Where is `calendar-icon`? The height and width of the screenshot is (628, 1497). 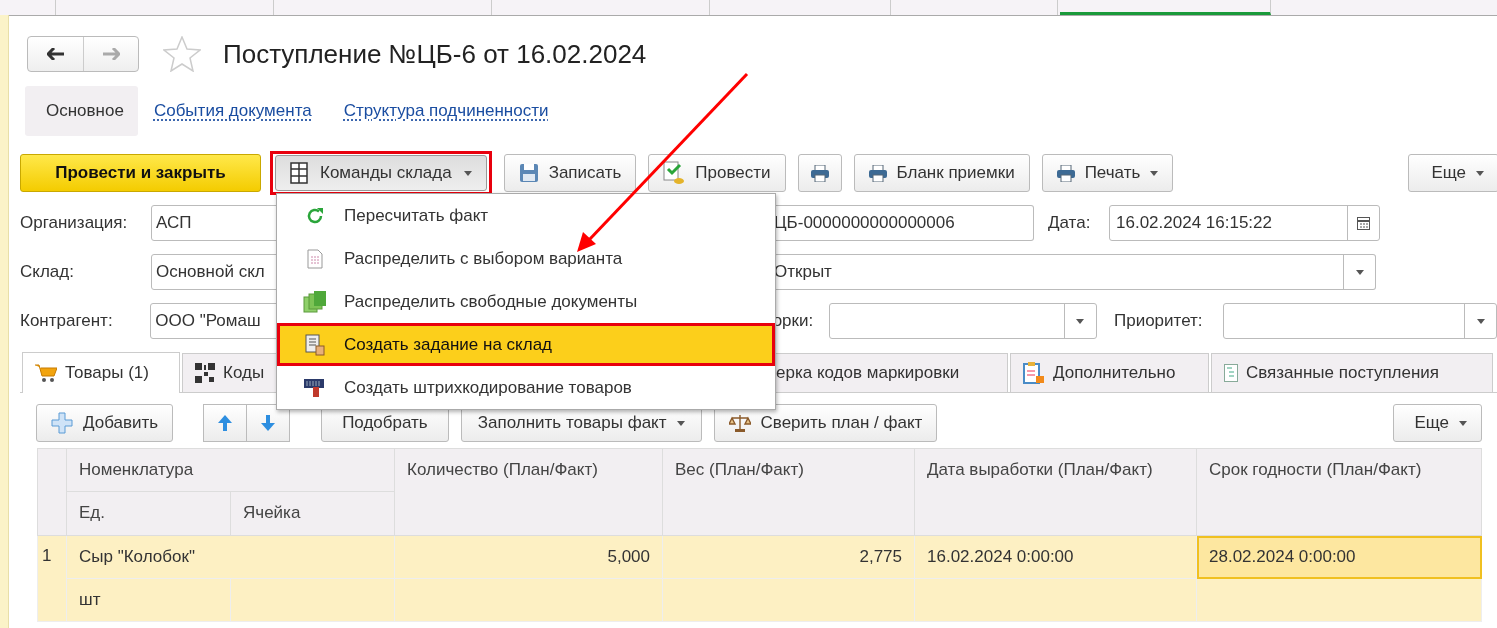 calendar-icon is located at coordinates (1363, 223).